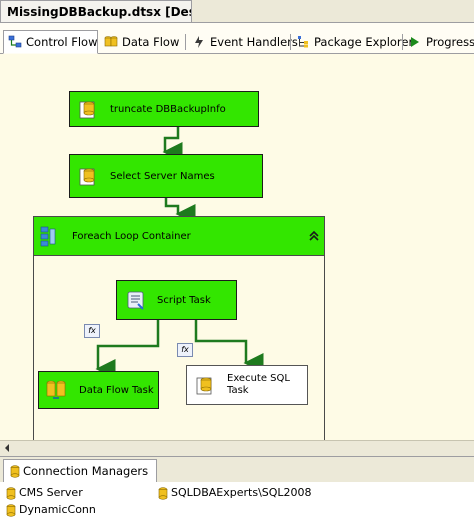 The image size is (474, 522). What do you see at coordinates (99, 12) in the screenshot?
I see `document-tab-title: MissingDBBackup.dtsx [Design]` at bounding box center [99, 12].